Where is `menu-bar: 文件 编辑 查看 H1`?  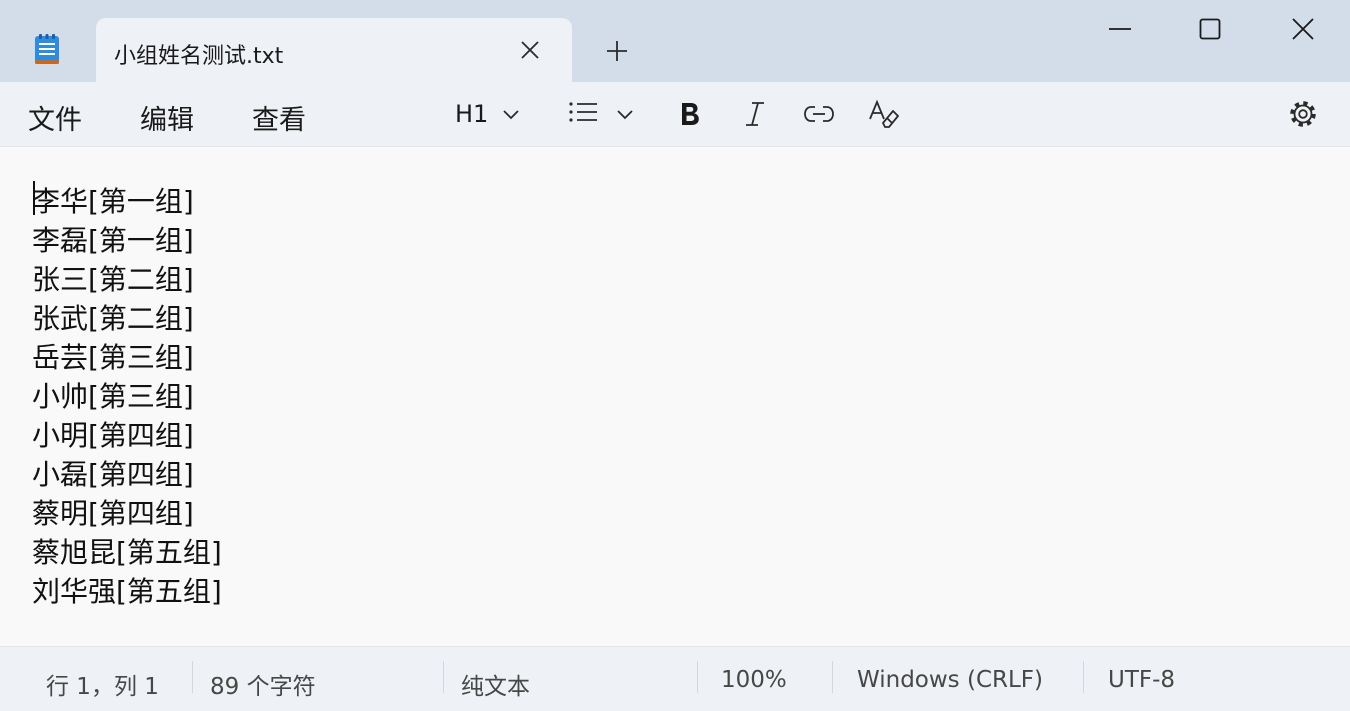 menu-bar: 文件 编辑 查看 H1 is located at coordinates (675, 114).